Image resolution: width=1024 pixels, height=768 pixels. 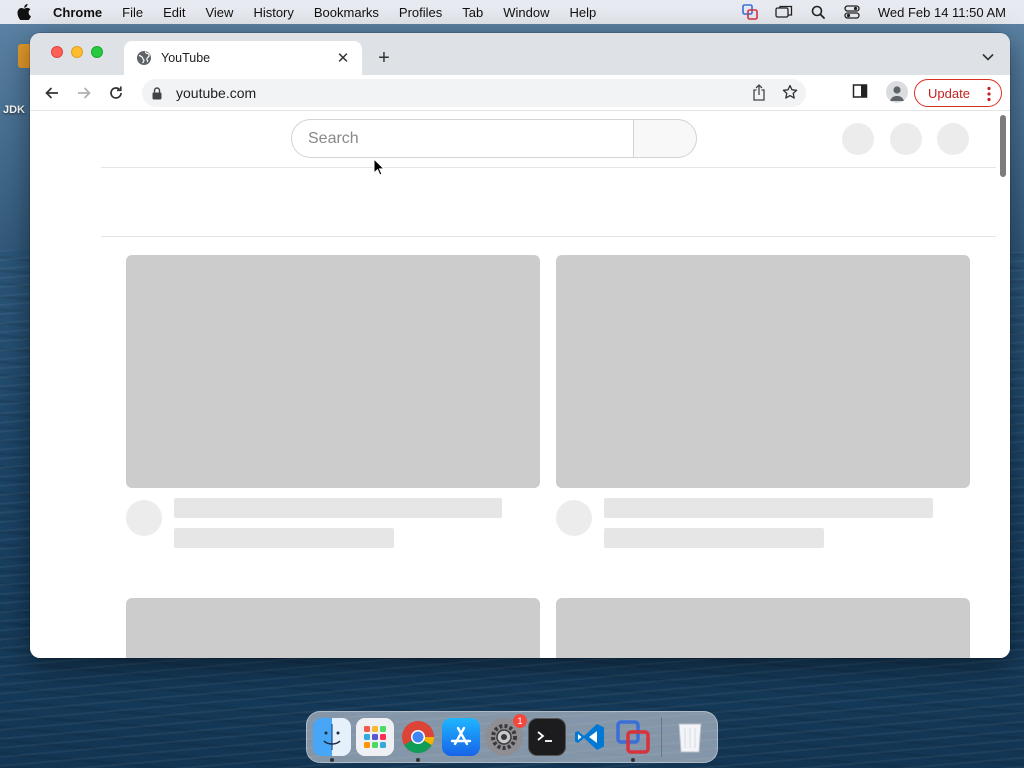 I want to click on back-arrow-icon, so click(x=52, y=93).